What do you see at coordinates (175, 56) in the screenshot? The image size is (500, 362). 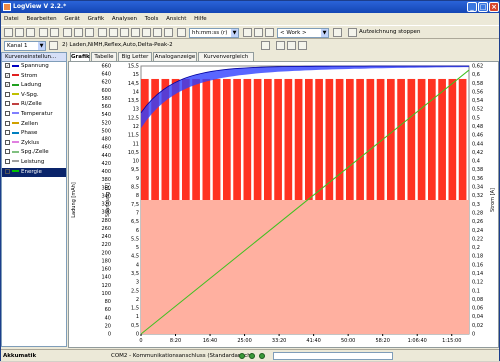 I see `tab-analoganzeige: Analoganzeige` at bounding box center [175, 56].